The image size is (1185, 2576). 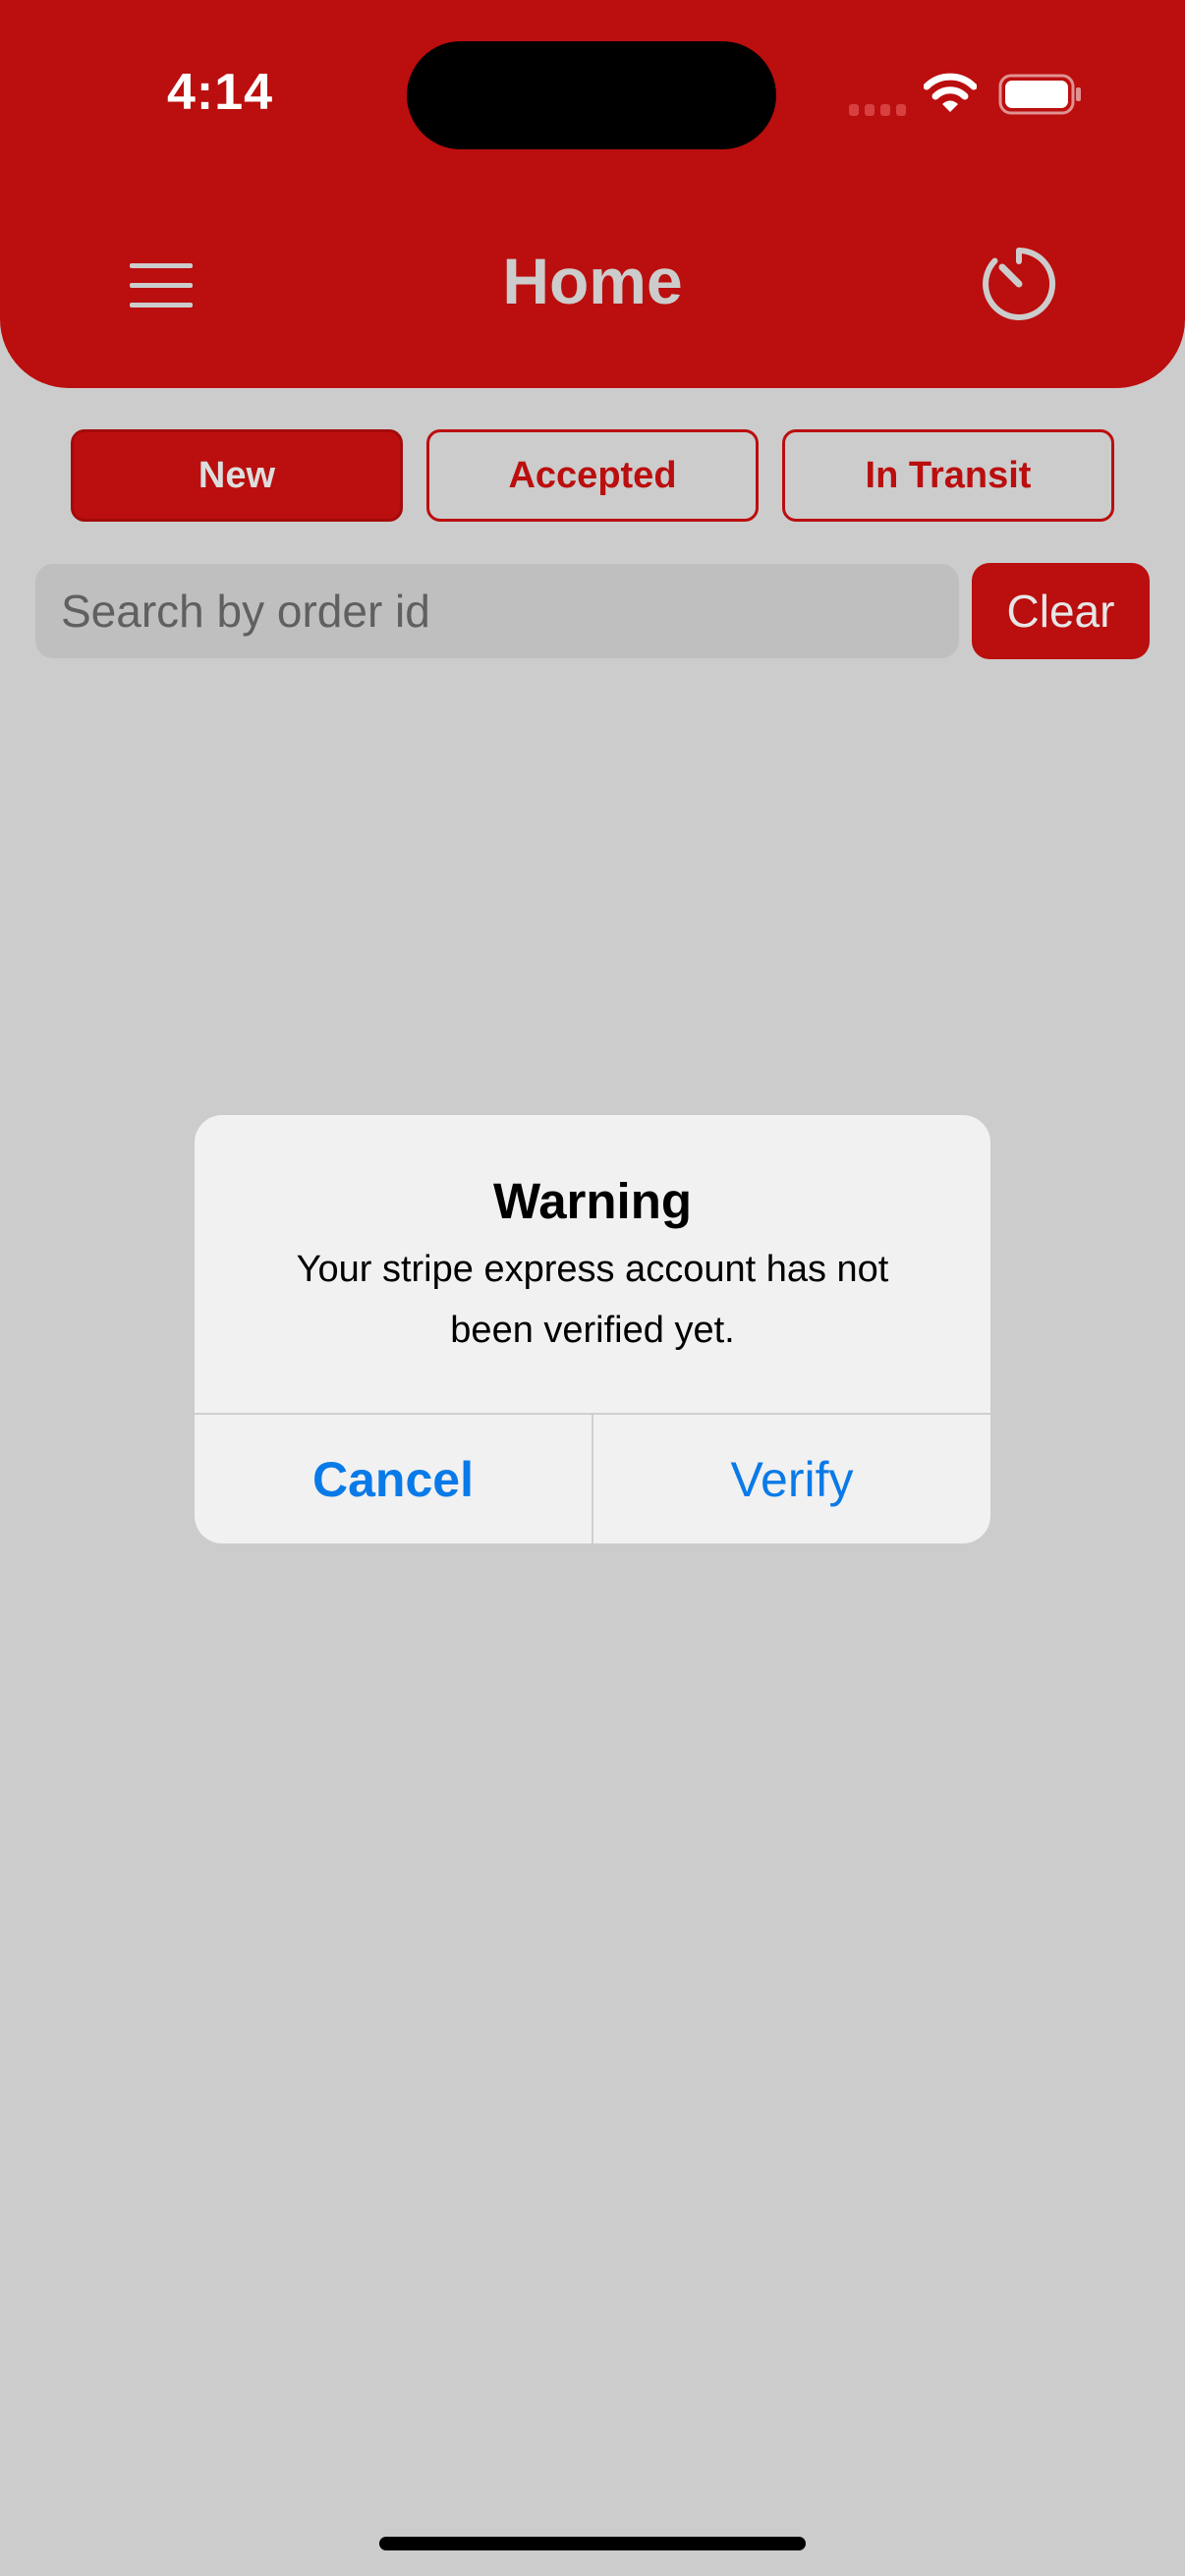 What do you see at coordinates (497, 611) in the screenshot?
I see `order-id-search-input` at bounding box center [497, 611].